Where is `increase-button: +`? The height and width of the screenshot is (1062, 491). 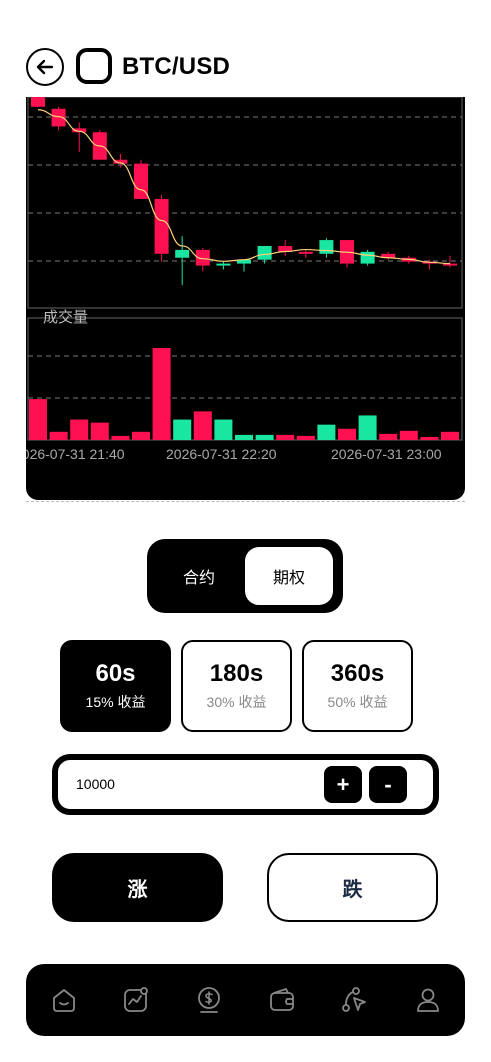 increase-button: + is located at coordinates (343, 784).